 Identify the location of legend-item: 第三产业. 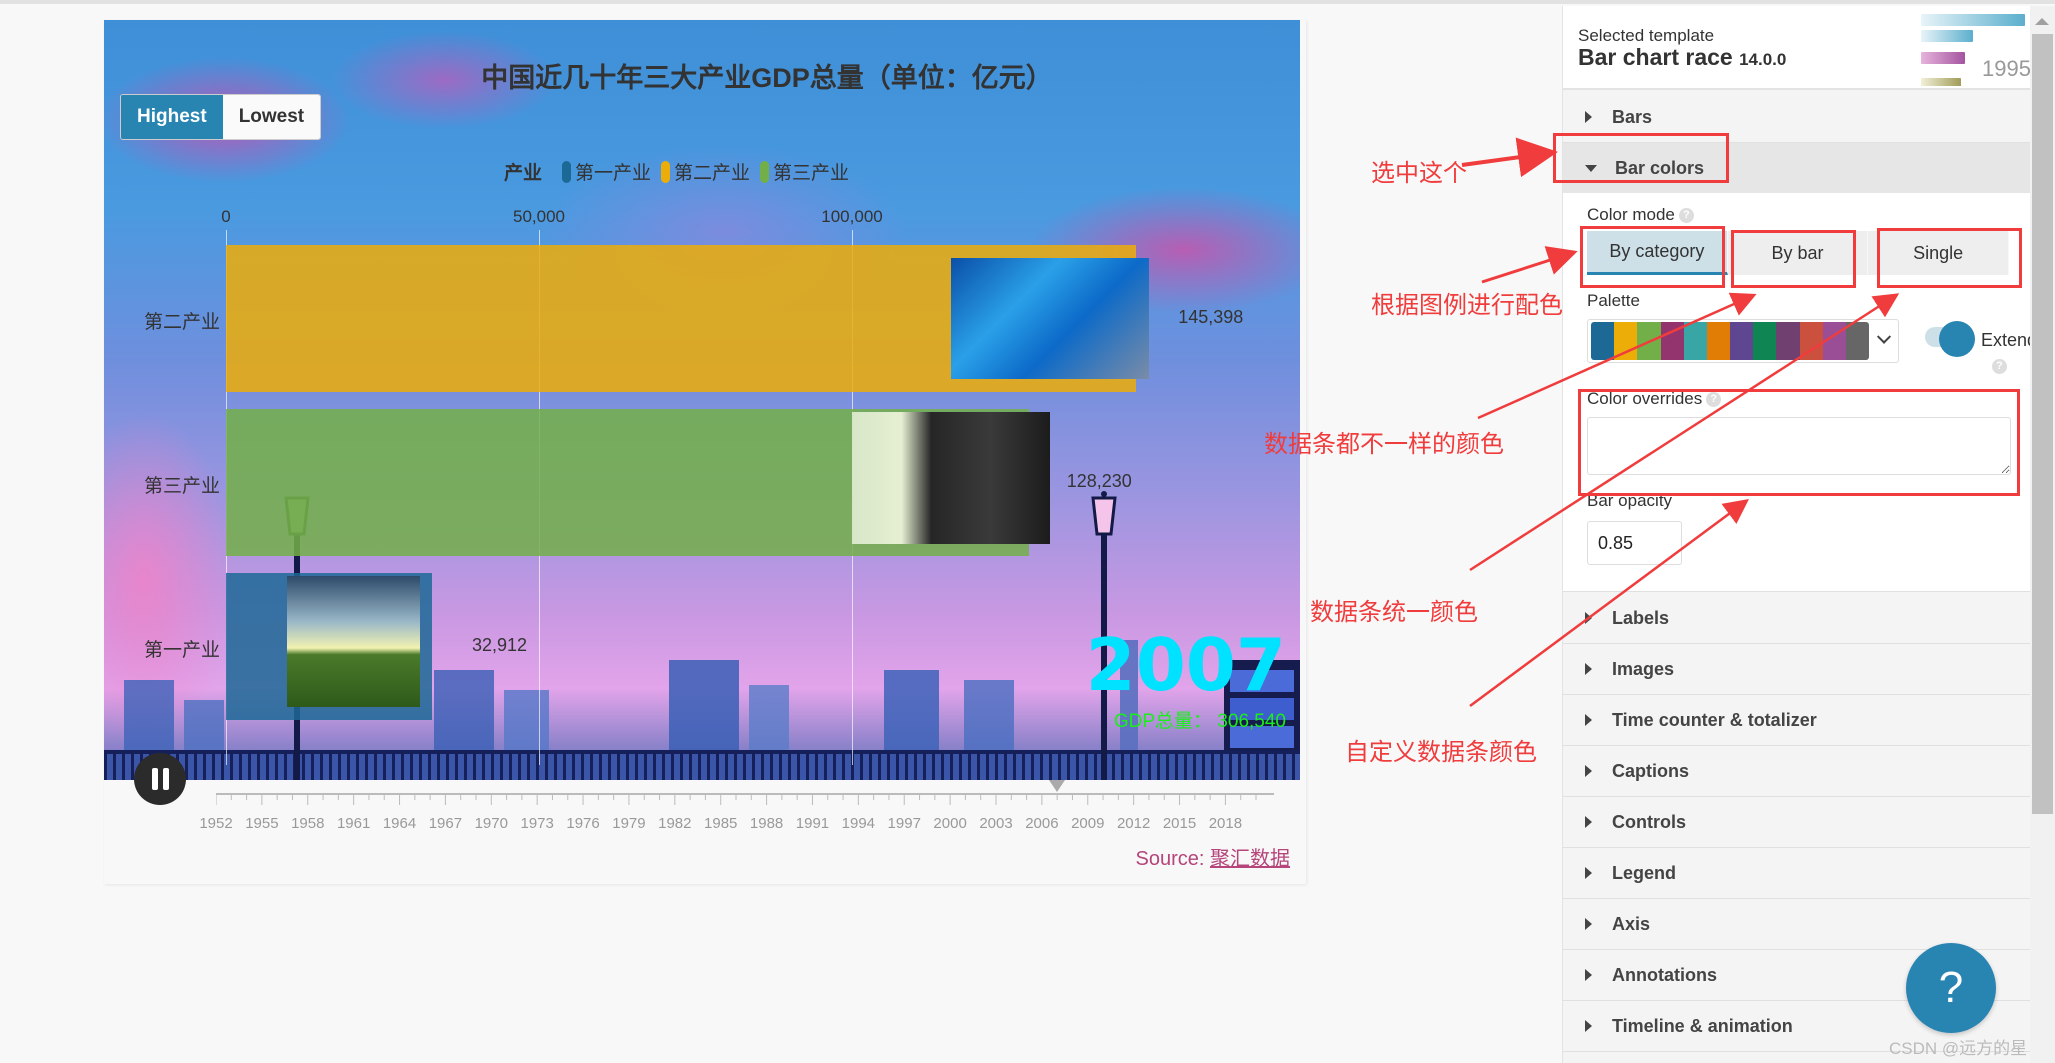
(804, 171).